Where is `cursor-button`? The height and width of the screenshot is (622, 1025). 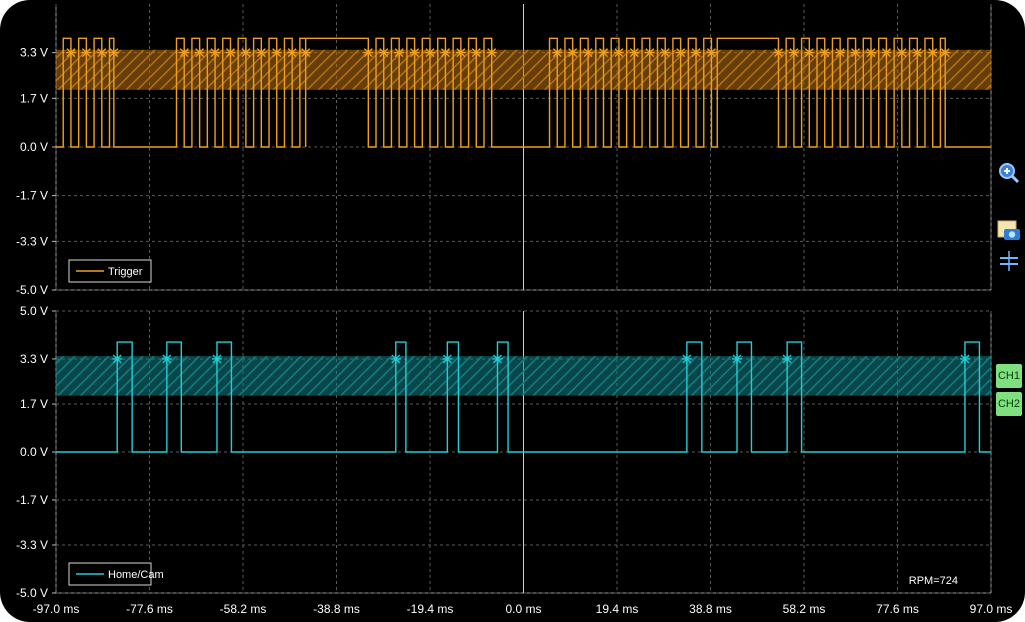
cursor-button is located at coordinates (1009, 261).